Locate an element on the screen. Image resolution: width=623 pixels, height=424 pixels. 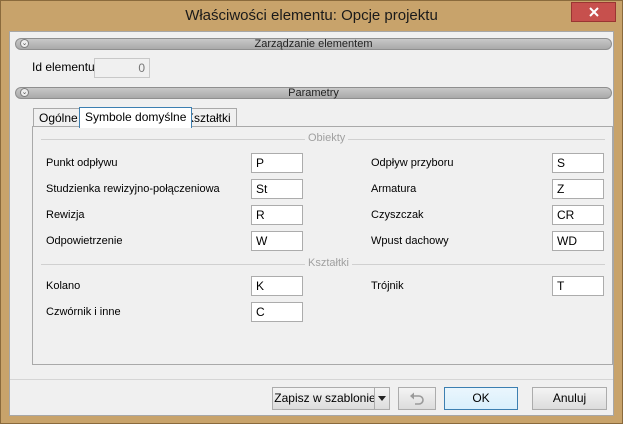
title-bar: Właściwości elementu: Opcje projektu is located at coordinates (311, 16).